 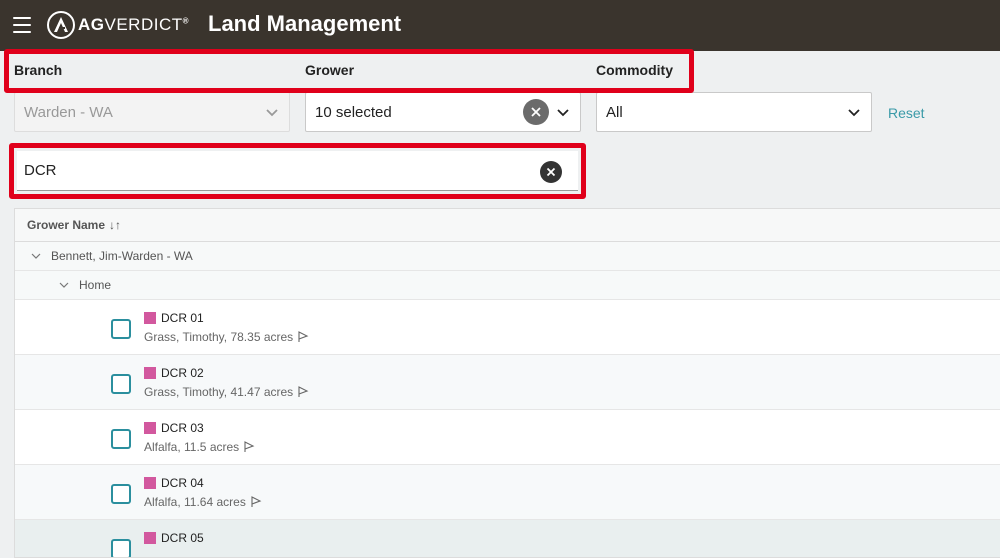 What do you see at coordinates (507, 285) in the screenshot?
I see `group-row-farm: Home` at bounding box center [507, 285].